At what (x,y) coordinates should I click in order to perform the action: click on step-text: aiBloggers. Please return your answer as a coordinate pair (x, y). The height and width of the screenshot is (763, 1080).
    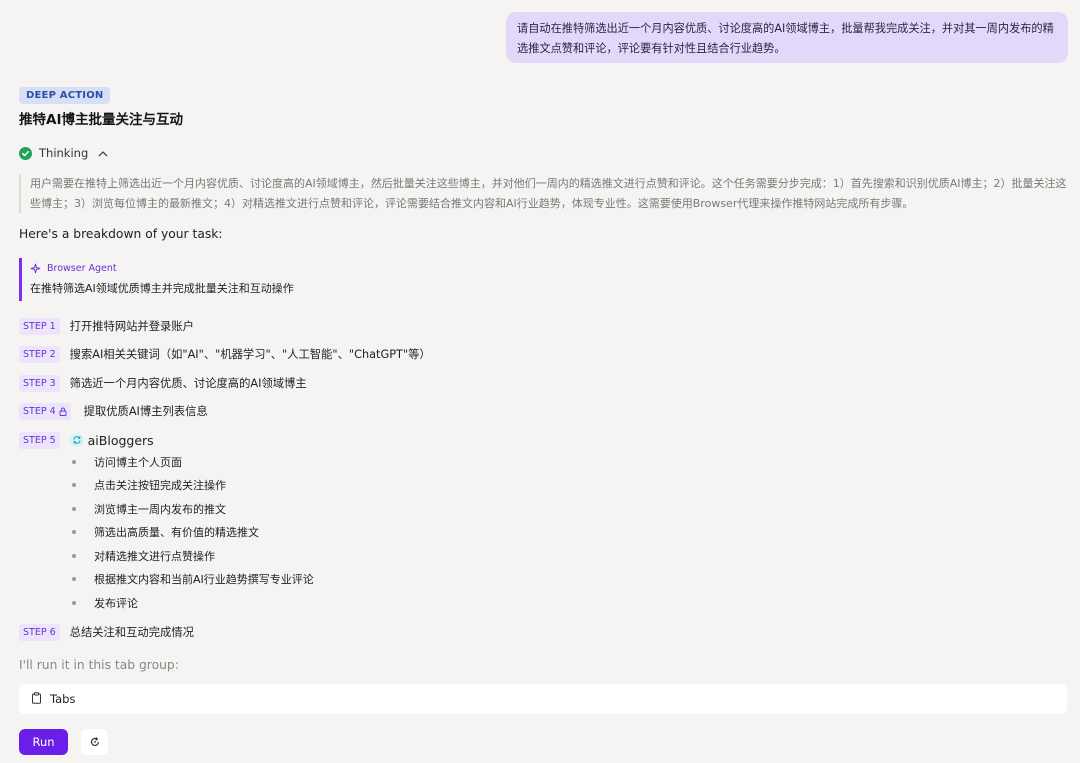
    Looking at the image, I should click on (120, 440).